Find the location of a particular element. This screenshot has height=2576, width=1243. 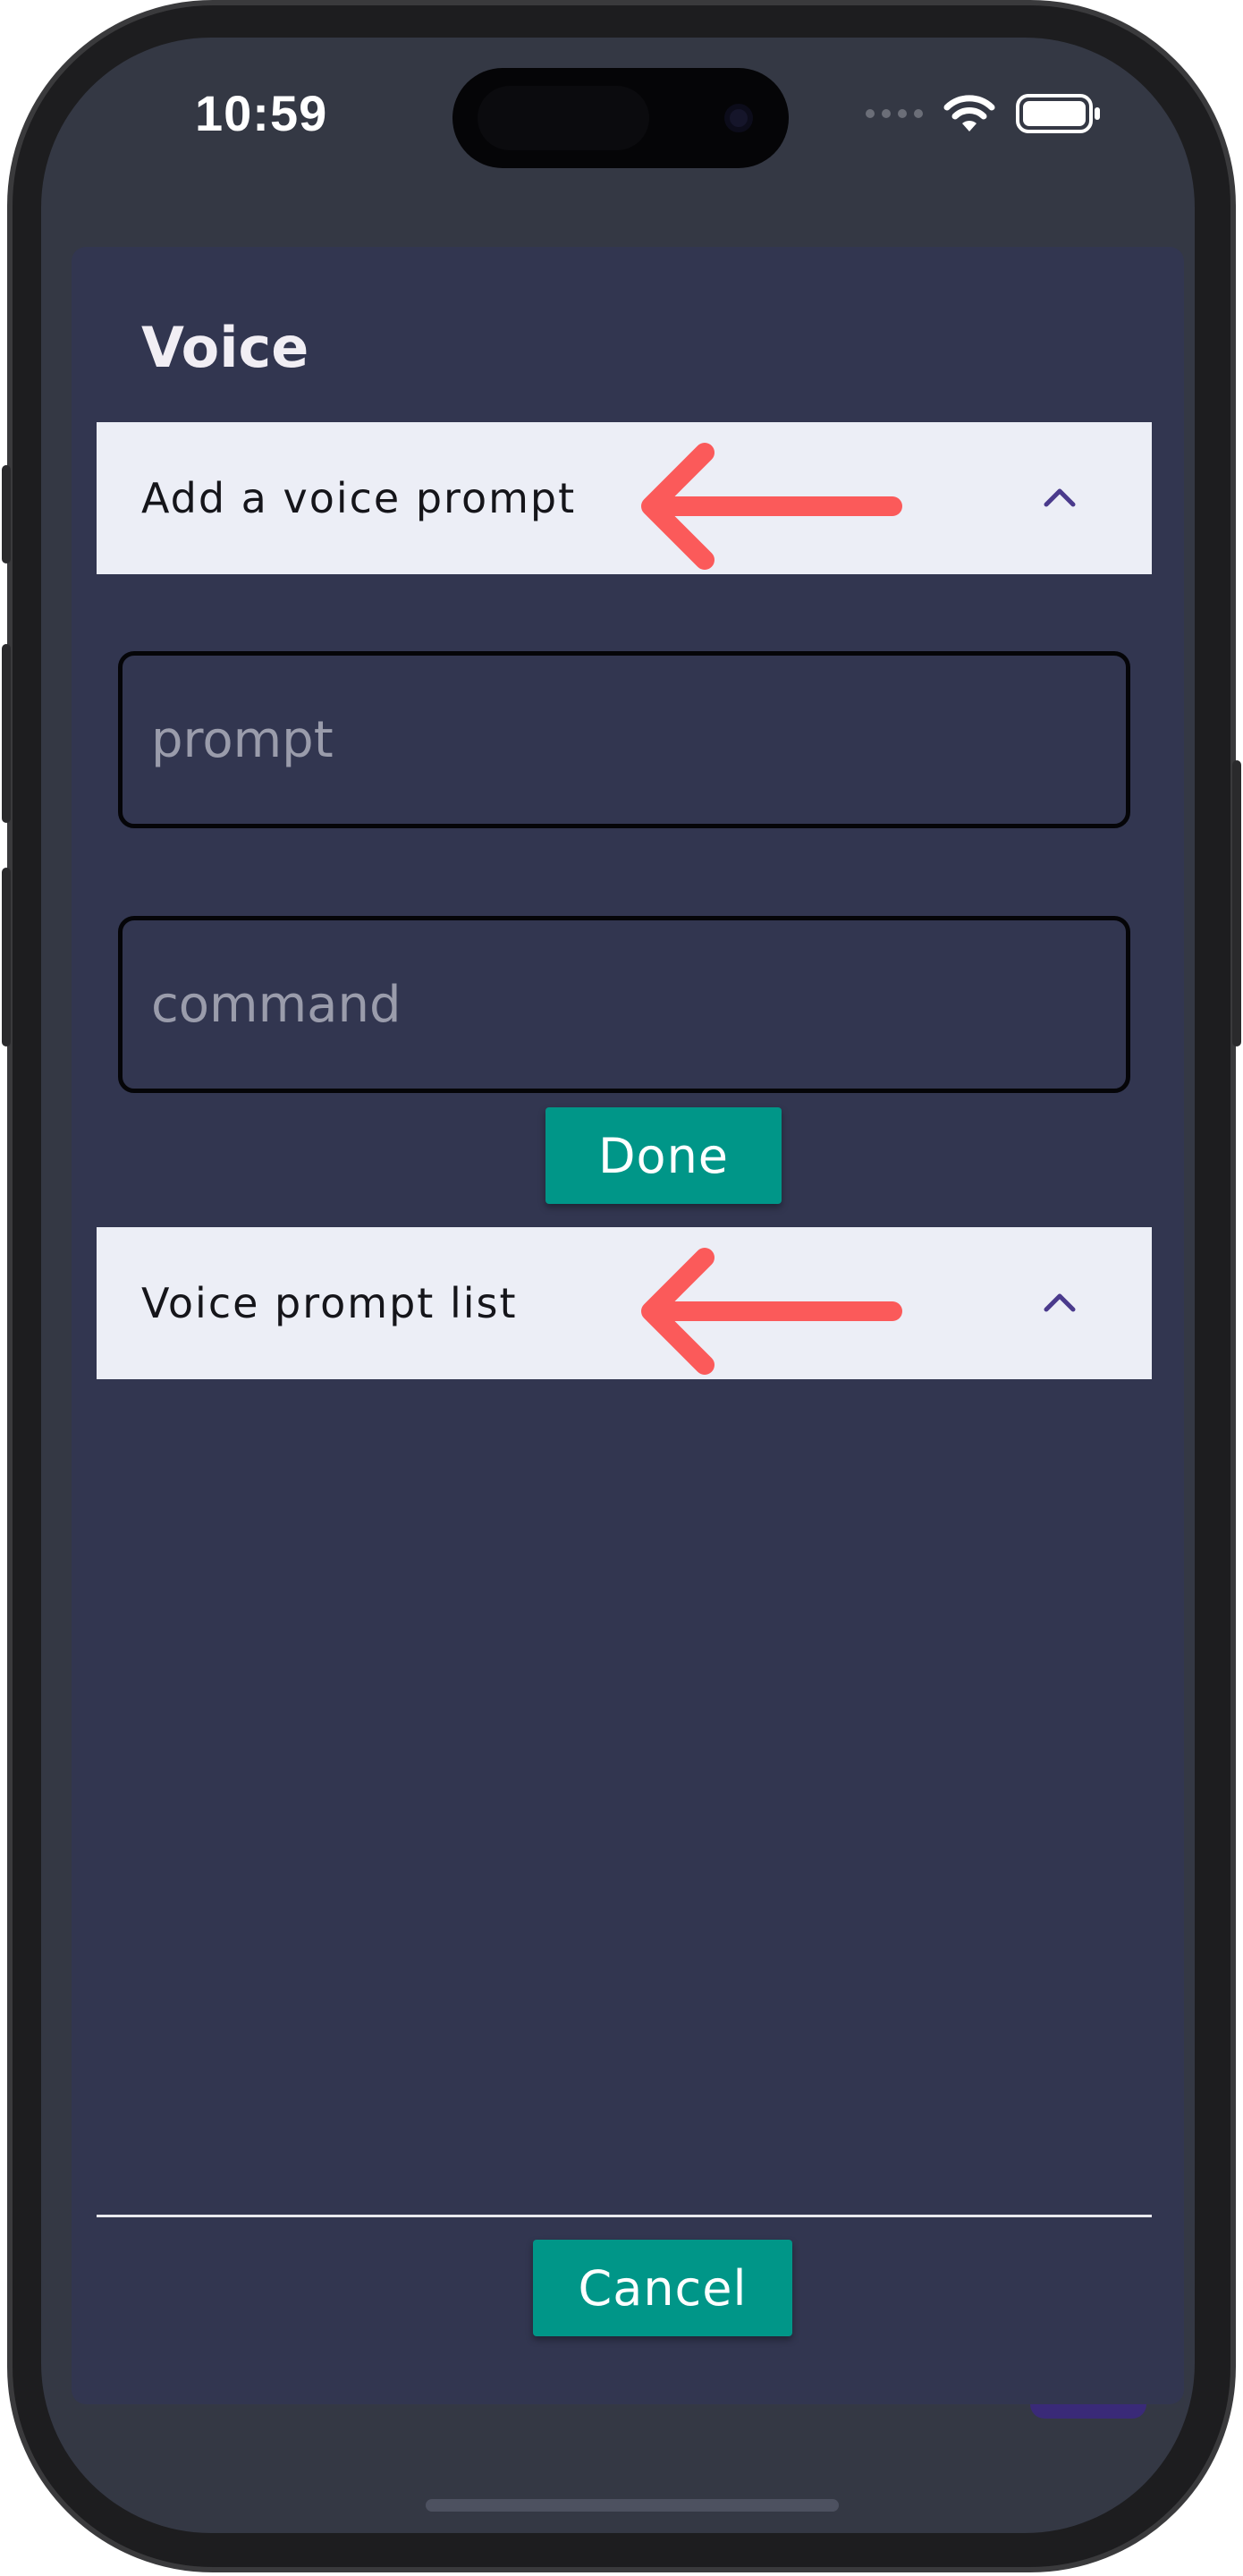

cellular-signal-icon is located at coordinates (894, 113).